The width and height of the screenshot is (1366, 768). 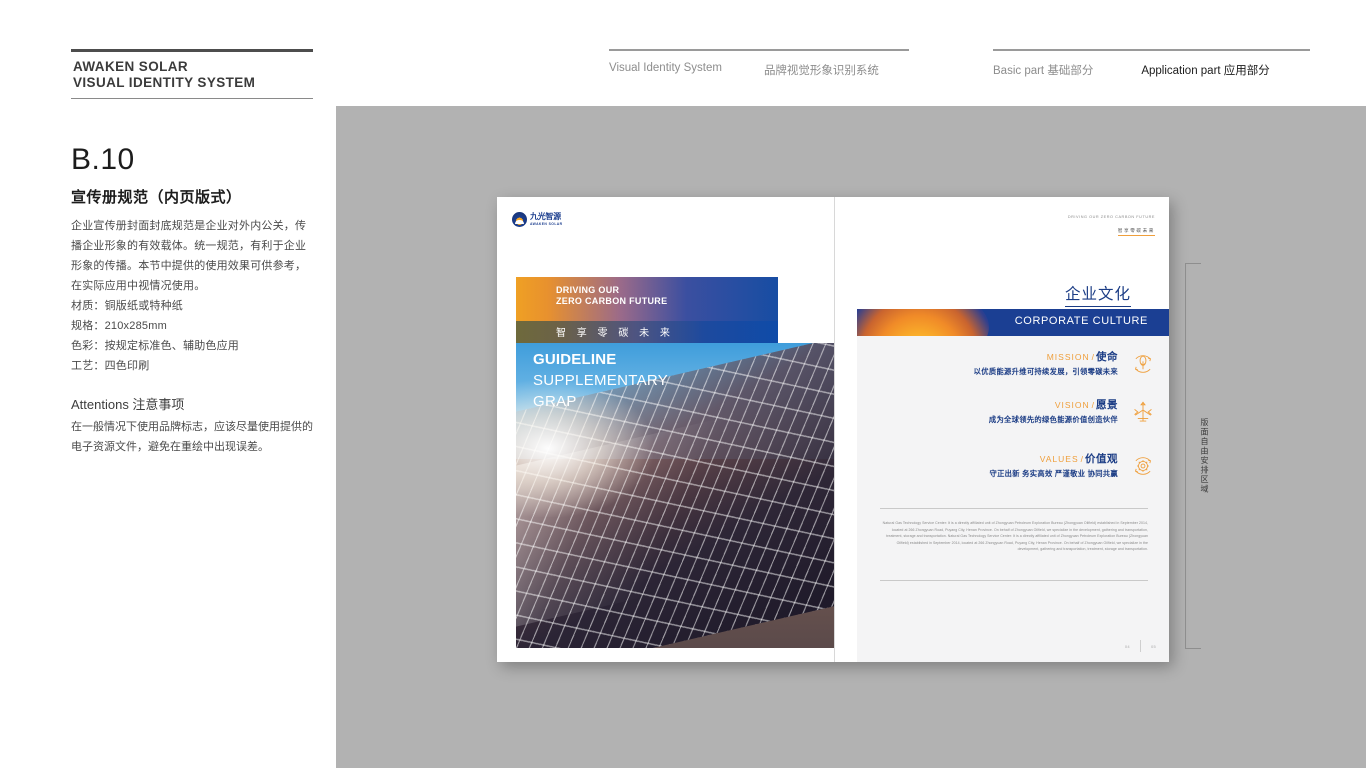 I want to click on nav-group-right: Basic part 基础部分 Application part 应用部分, so click(x=1151, y=63).